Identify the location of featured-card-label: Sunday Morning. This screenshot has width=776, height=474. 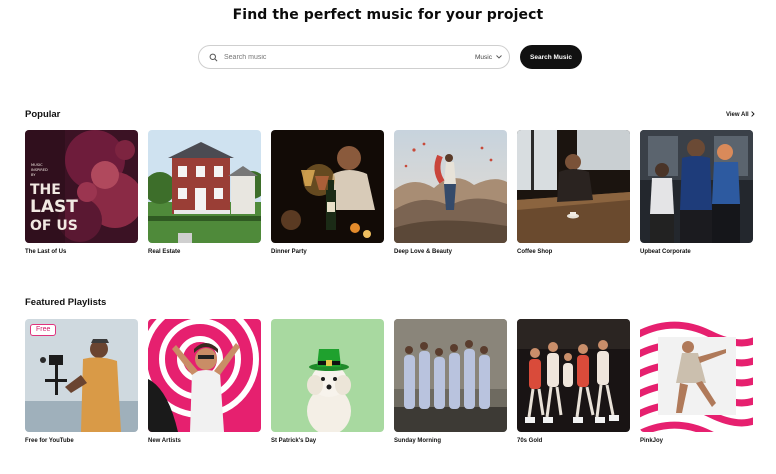
(417, 441).